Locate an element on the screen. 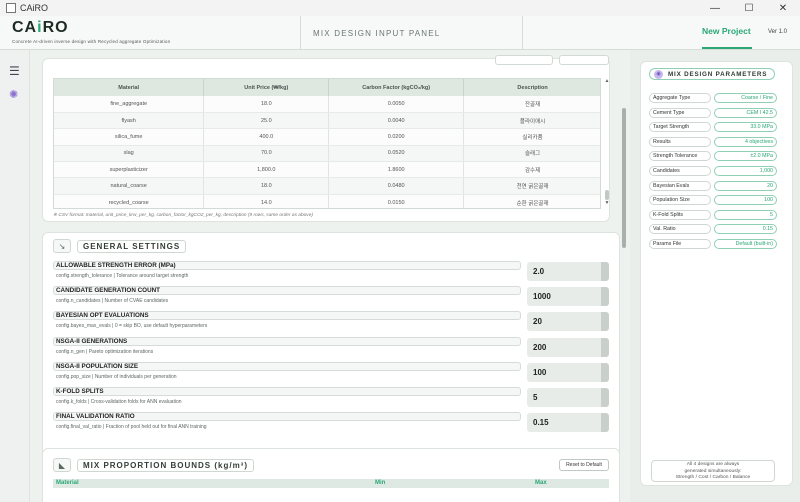 This screenshot has height=502, width=800. table-row: slag 70.0 0.0520 슬래그 is located at coordinates (327, 154).